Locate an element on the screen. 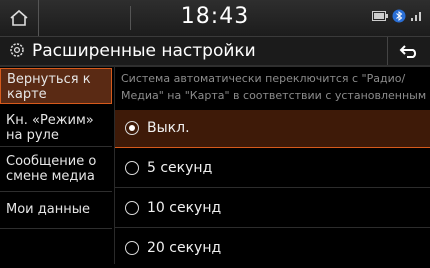 The image size is (430, 268). option-5-seconds: 5 секунд is located at coordinates (272, 169).